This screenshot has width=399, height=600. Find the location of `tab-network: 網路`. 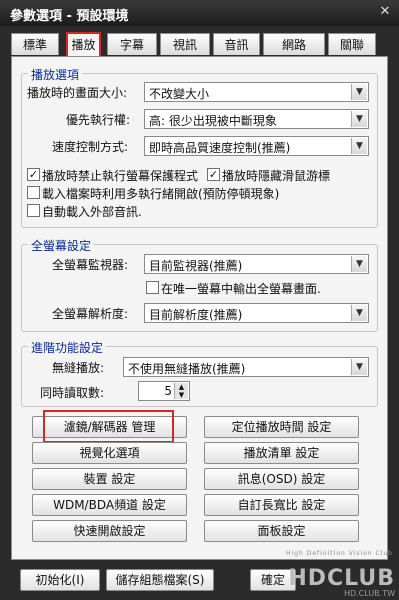

tab-network: 網路 is located at coordinates (294, 44).